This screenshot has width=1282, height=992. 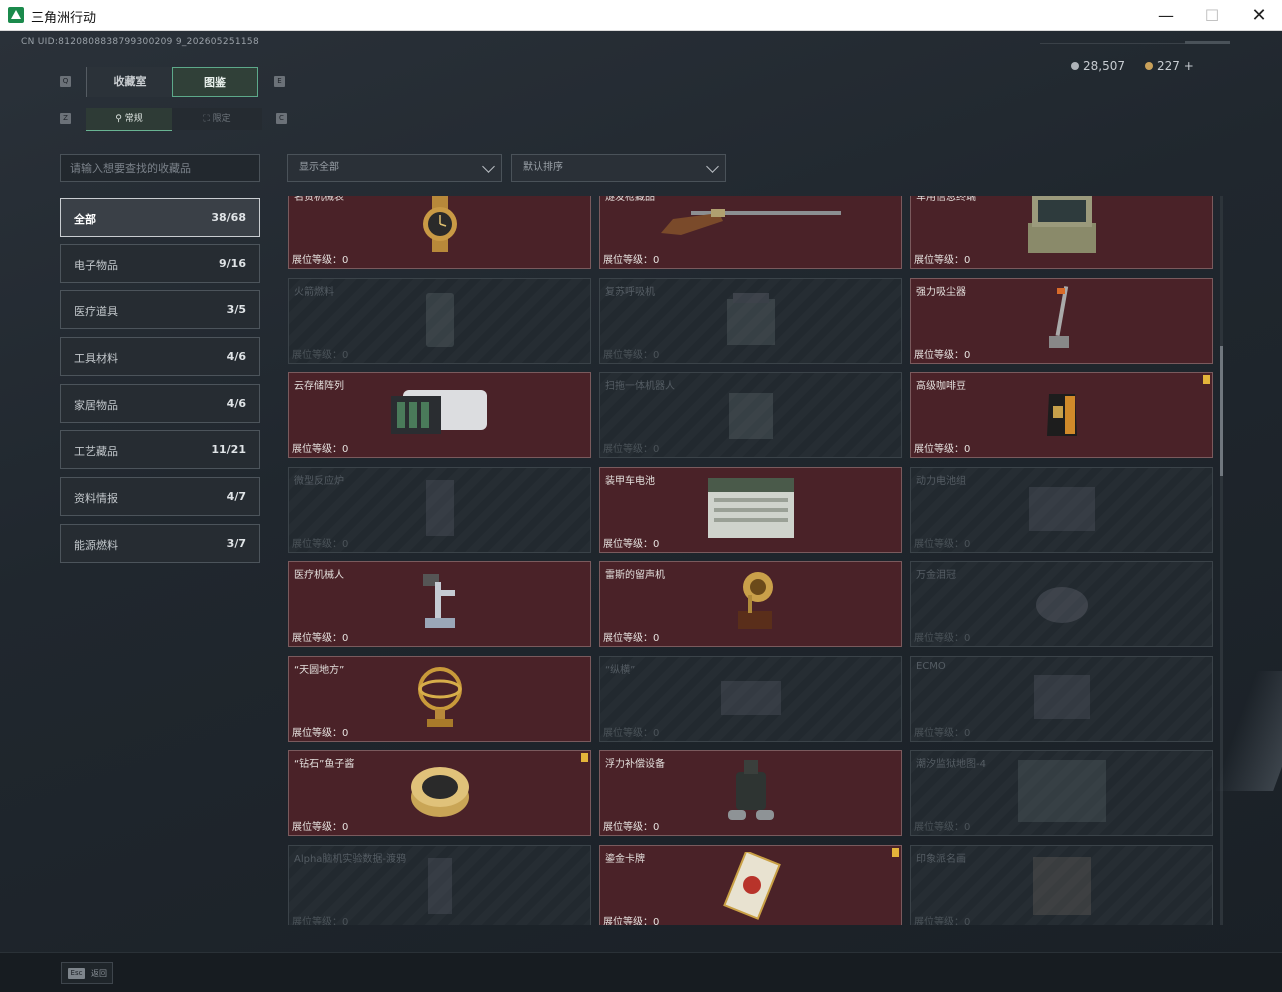 I want to click on search-box, so click(x=160, y=168).